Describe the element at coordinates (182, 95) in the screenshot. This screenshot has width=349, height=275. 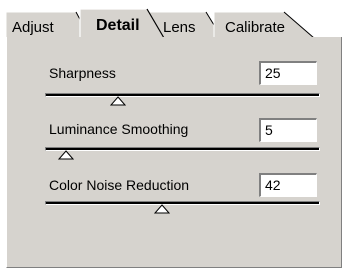
I see `sharpness-slider-track` at that location.